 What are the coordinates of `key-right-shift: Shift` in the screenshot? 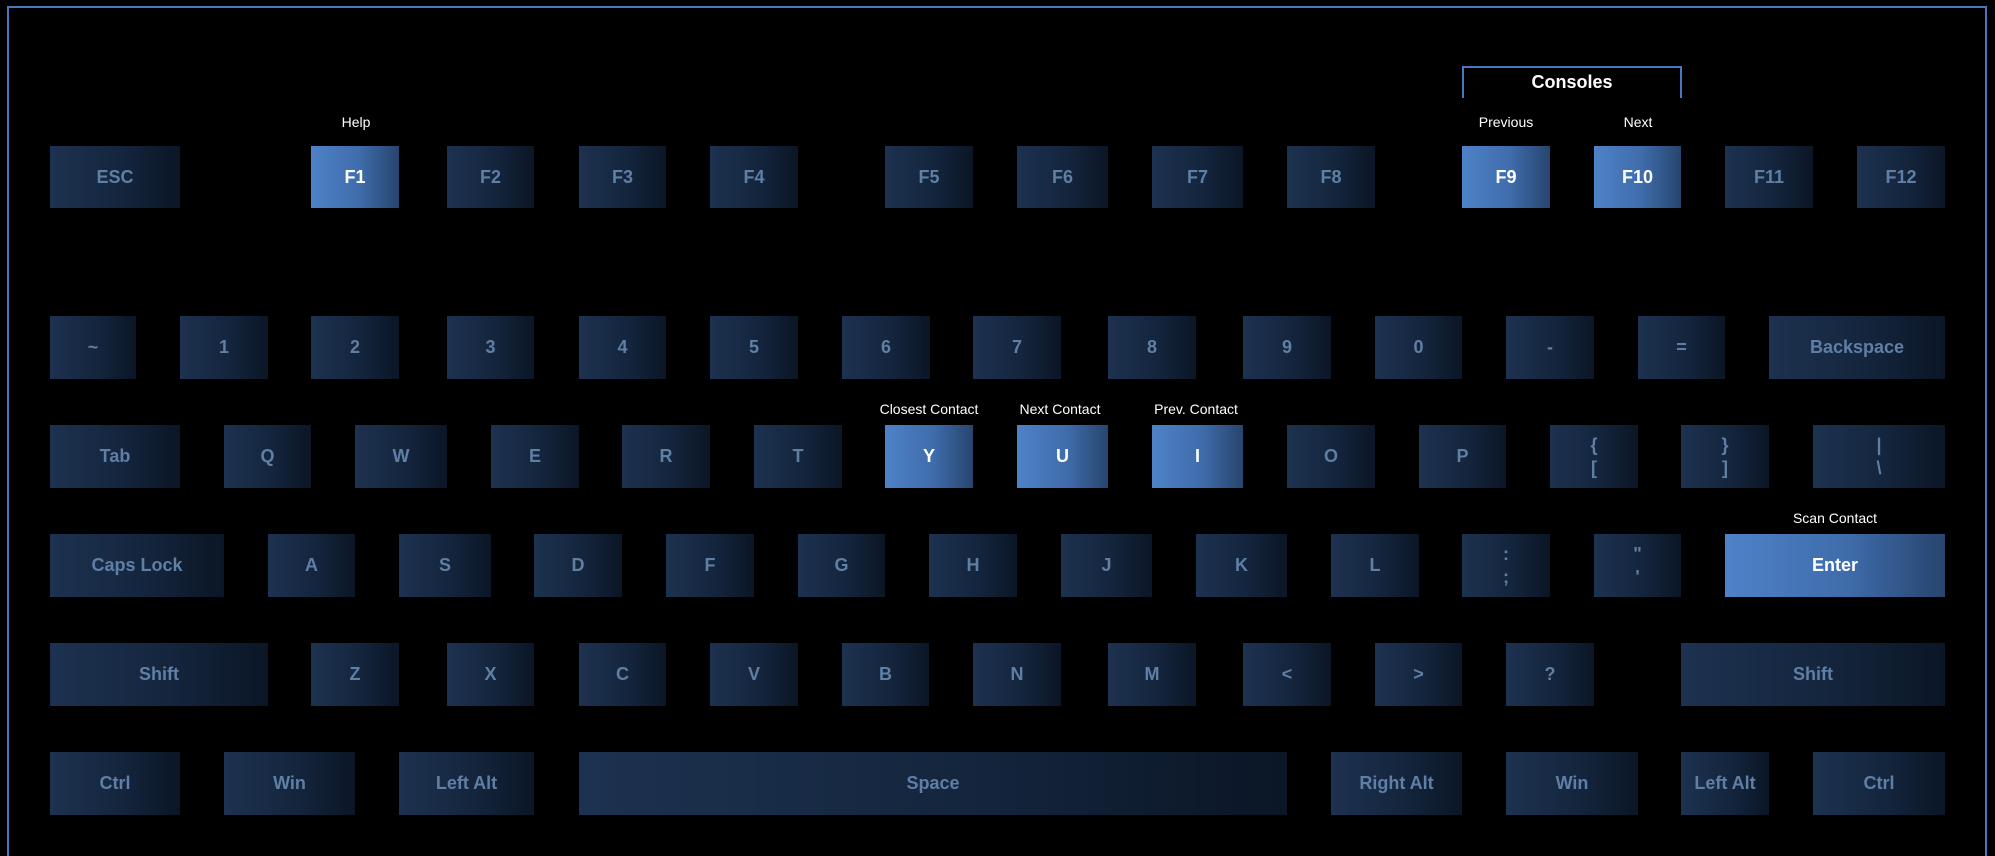 It's located at (1813, 674).